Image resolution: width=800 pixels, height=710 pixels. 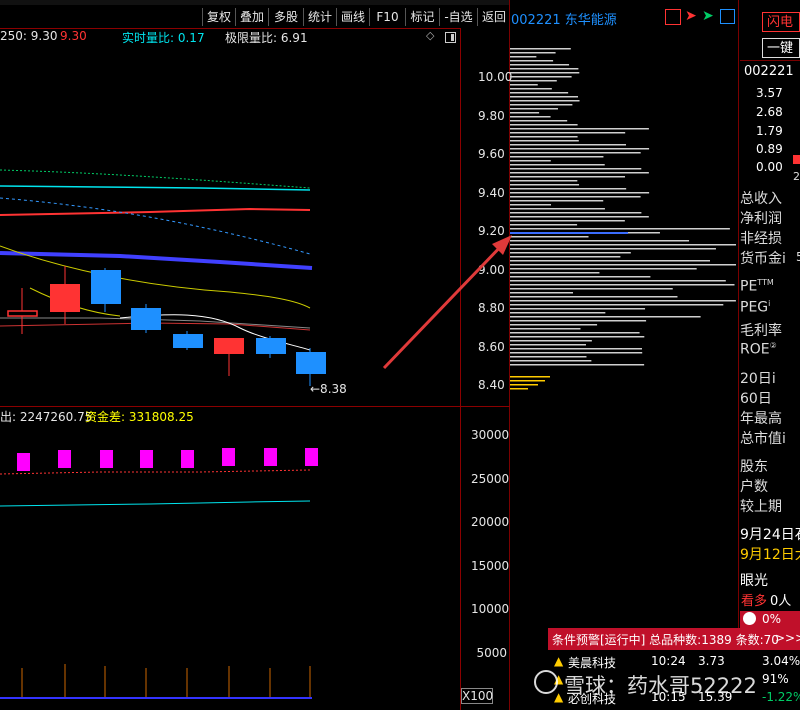 What do you see at coordinates (546, 682) in the screenshot?
I see `snowball-logo-icon` at bounding box center [546, 682].